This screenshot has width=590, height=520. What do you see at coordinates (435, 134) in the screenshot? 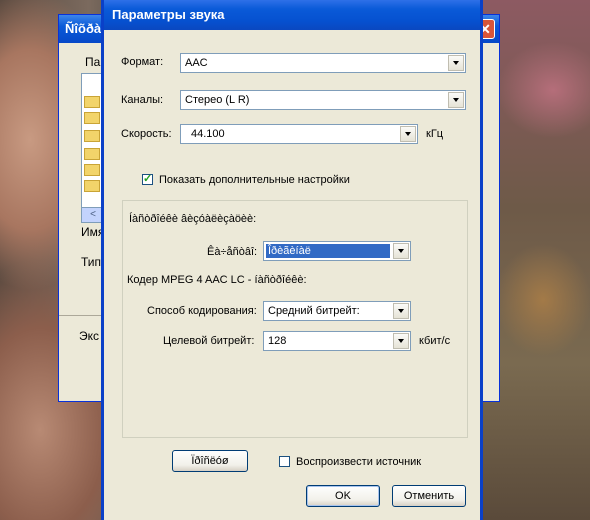
I see `rate-unit: кГц` at bounding box center [435, 134].